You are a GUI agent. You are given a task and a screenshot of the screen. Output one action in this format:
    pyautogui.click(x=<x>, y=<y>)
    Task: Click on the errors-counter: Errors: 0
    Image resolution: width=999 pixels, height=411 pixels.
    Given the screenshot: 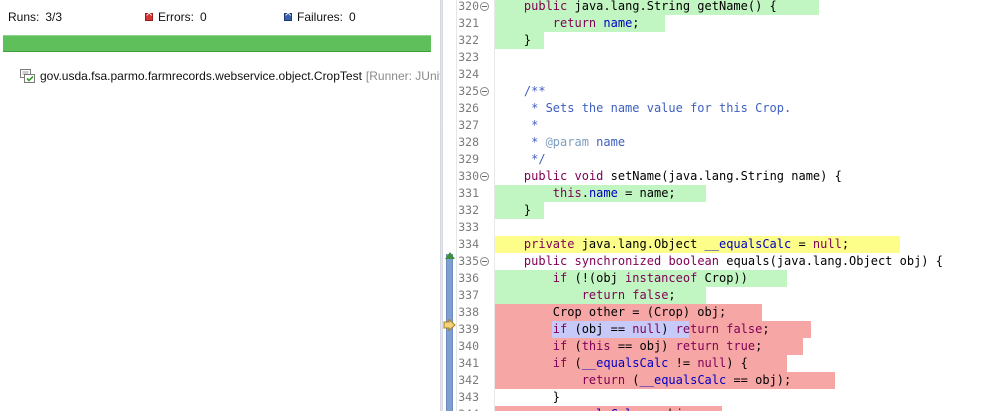 What is the action you would take?
    pyautogui.click(x=176, y=16)
    